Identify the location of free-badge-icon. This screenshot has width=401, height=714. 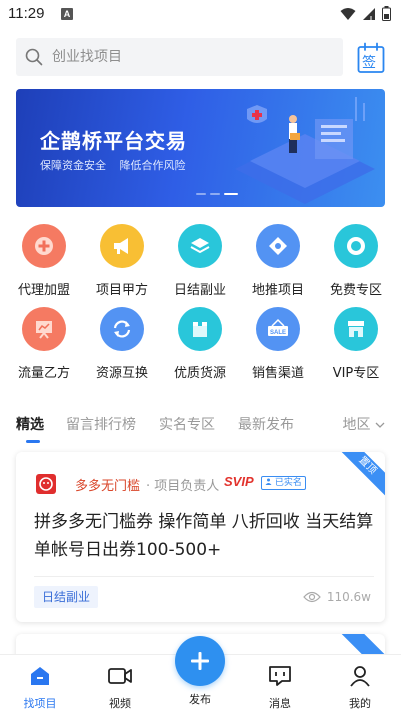
(356, 246).